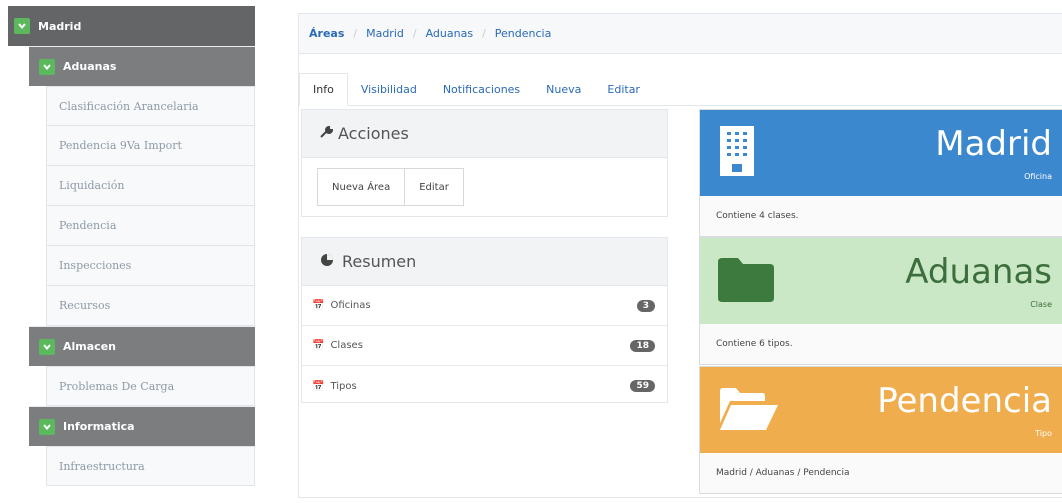 Image resolution: width=1062 pixels, height=503 pixels. Describe the element at coordinates (150, 146) in the screenshot. I see `sidebar-item-pendencia-9va: Pendencia 9Va Import` at that location.